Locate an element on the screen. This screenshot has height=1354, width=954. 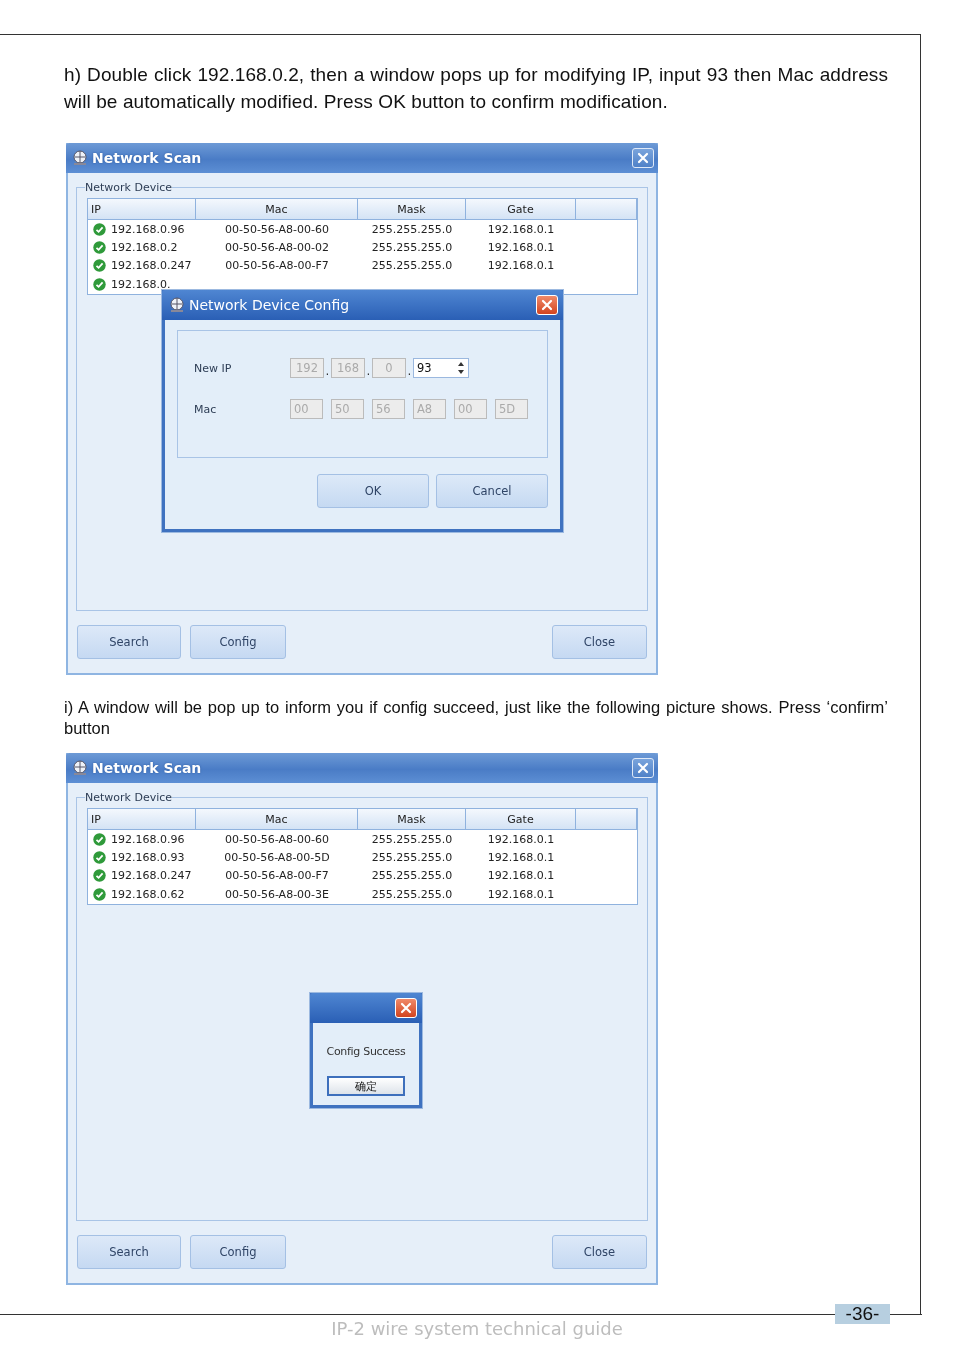
message-text: Config Success is located at coordinates (366, 1051).